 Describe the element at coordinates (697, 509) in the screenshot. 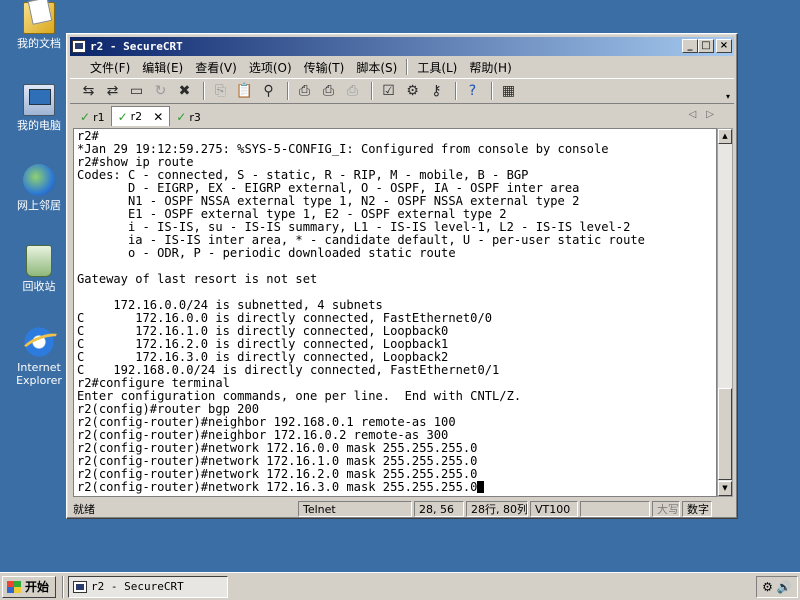

I see `status-num-lock: 数字` at that location.